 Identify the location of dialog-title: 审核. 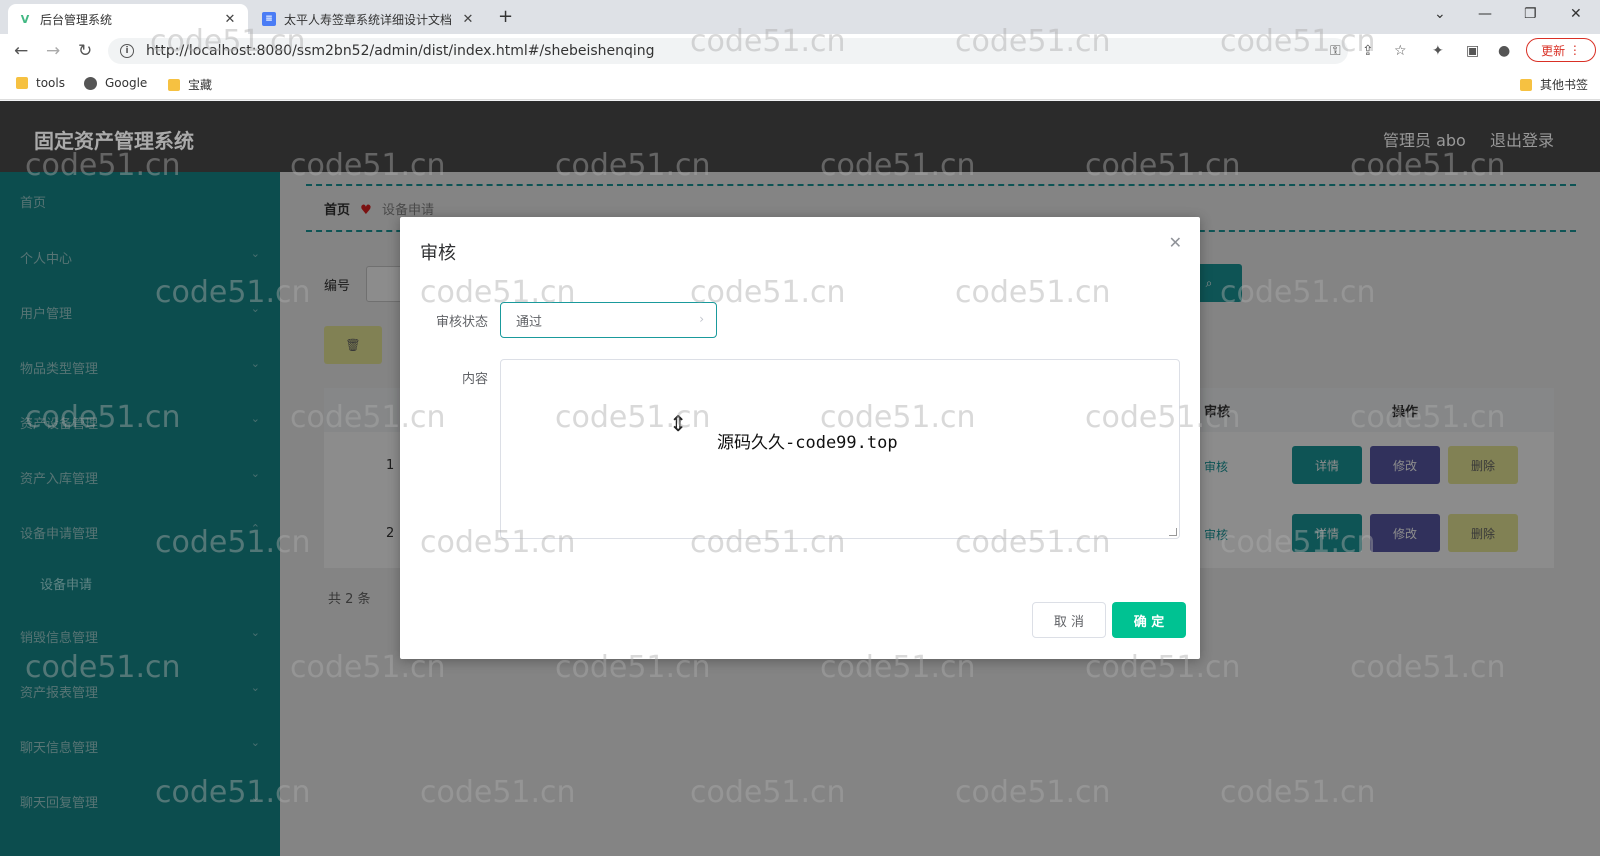
(438, 253).